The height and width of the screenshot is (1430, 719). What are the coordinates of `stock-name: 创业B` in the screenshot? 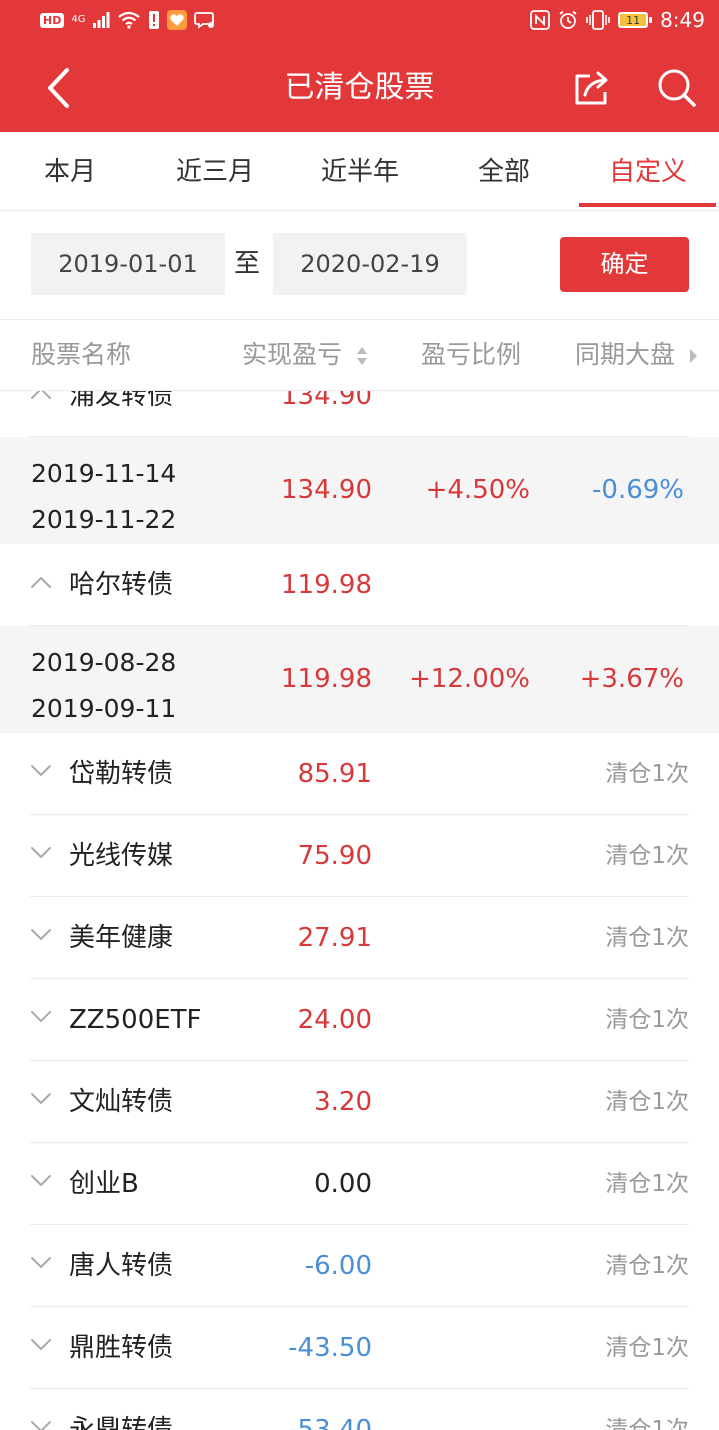 It's located at (104, 1184).